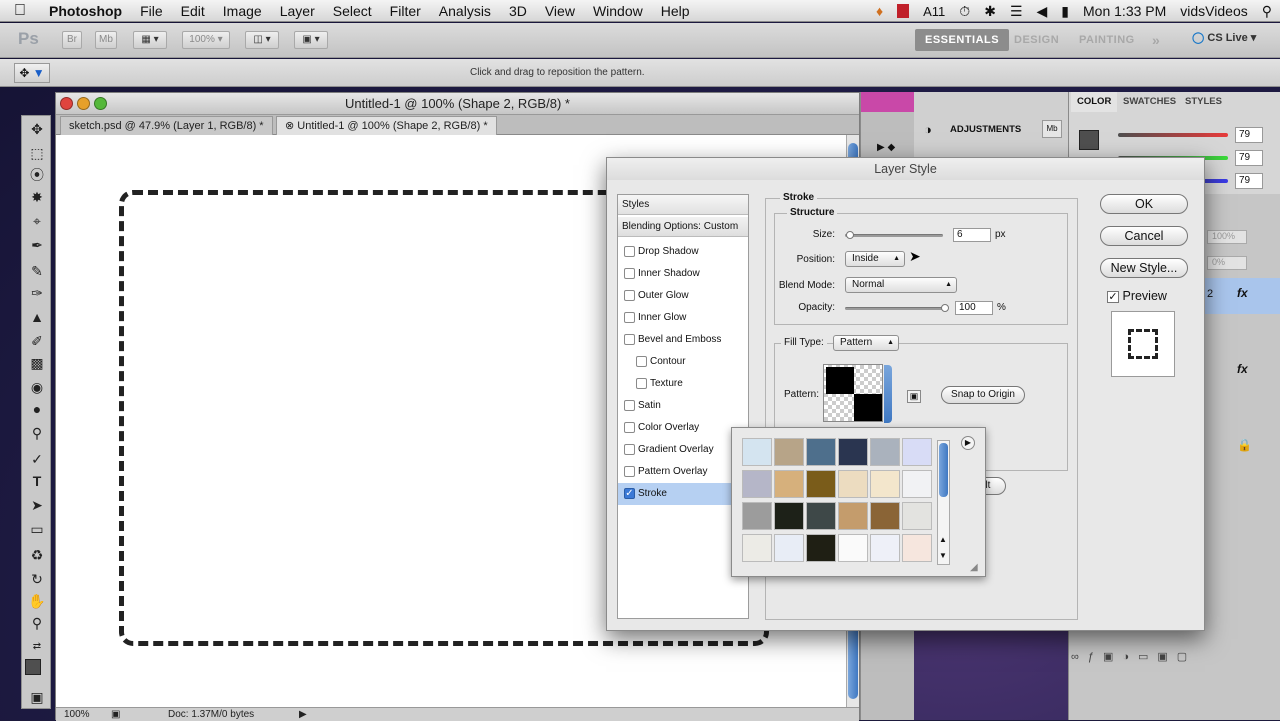 The width and height of the screenshot is (1280, 721). What do you see at coordinates (1267, 11) in the screenshot?
I see `spotlight-search-icon: ⚲` at bounding box center [1267, 11].